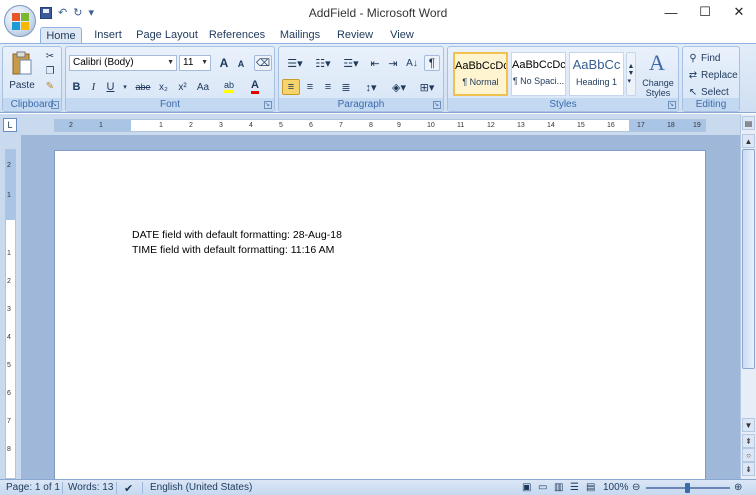 The image size is (756, 495). What do you see at coordinates (10, 307) in the screenshot?
I see `vertical-ruler: 2 1 1 2 3 4 5 6 7 8` at bounding box center [10, 307].